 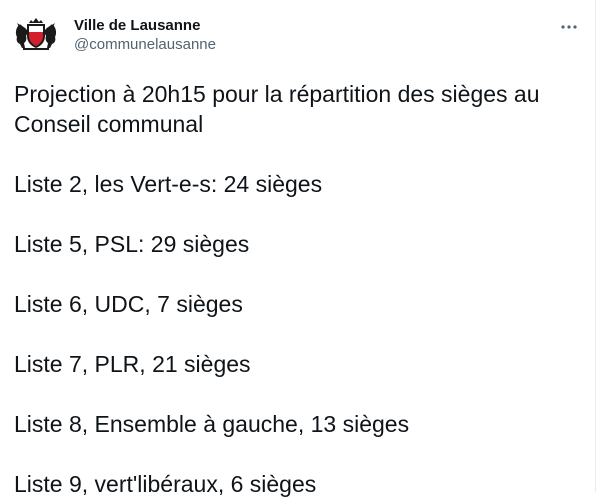 I want to click on lausanne-coat-of-arms-icon, so click(x=36, y=36).